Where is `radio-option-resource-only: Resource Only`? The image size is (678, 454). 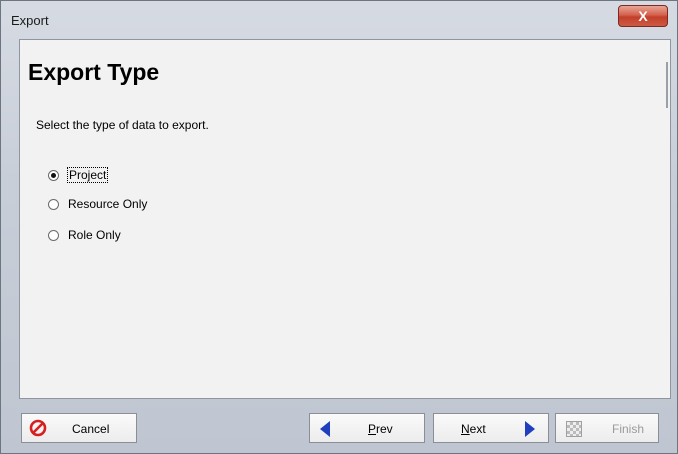
radio-option-resource-only: Resource Only is located at coordinates (98, 204).